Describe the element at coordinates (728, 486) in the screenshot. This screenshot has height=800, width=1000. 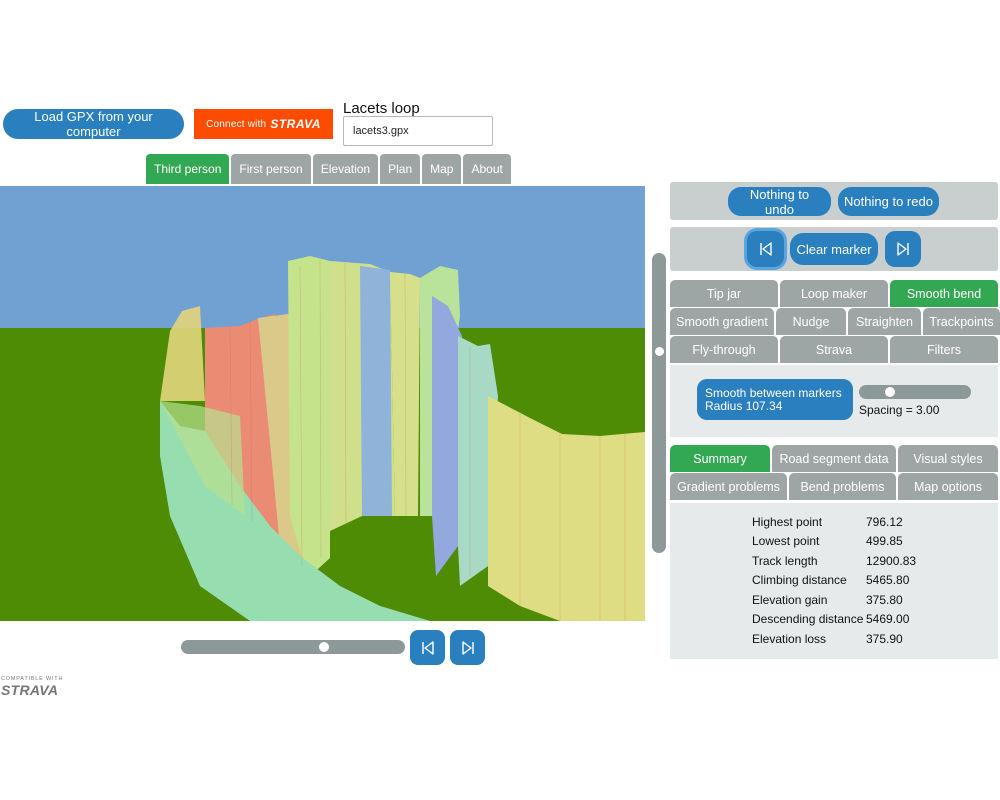
I see `tab-gradient-problems: Gradient problems` at that location.